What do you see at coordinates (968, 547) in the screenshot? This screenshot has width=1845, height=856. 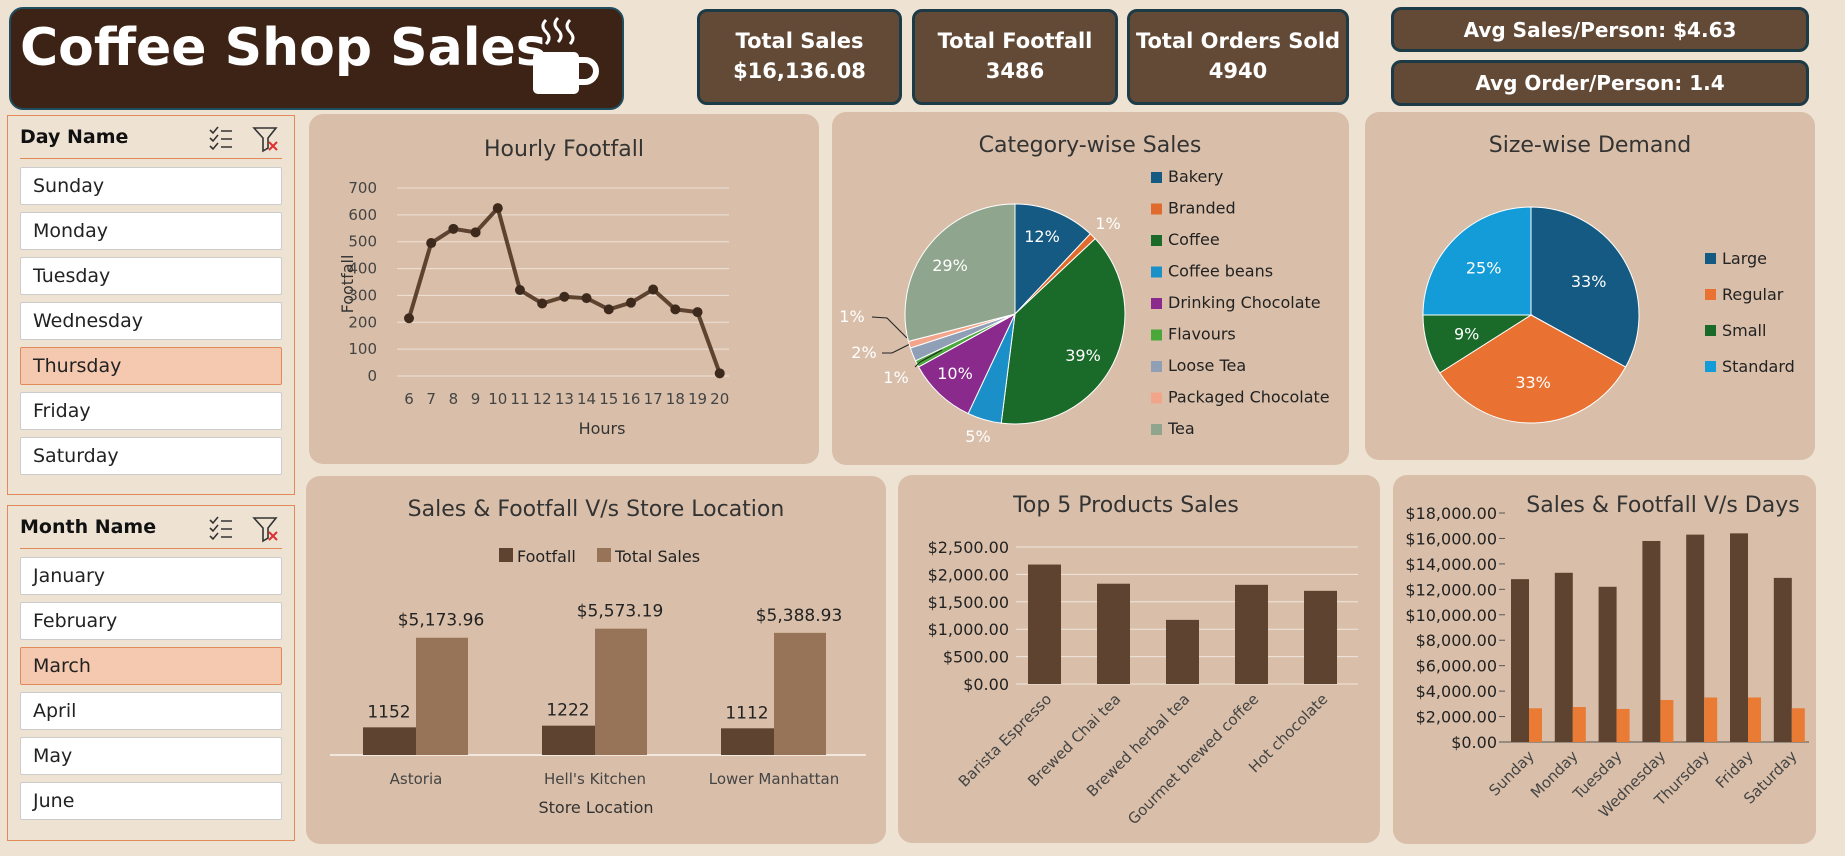 I see `y-tick-label: $2,500.00` at bounding box center [968, 547].